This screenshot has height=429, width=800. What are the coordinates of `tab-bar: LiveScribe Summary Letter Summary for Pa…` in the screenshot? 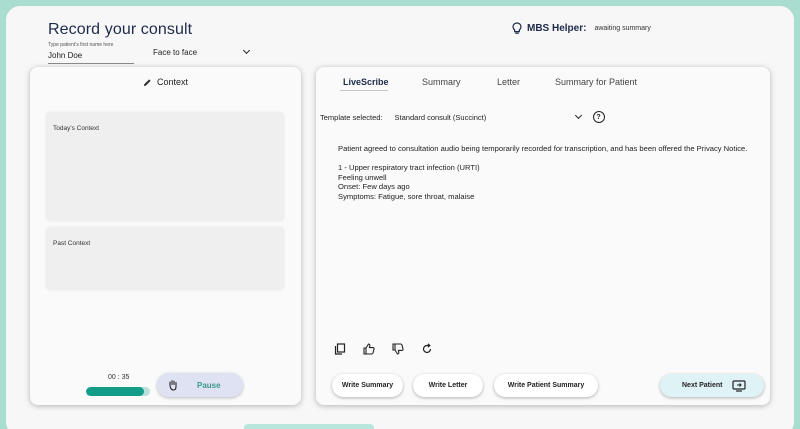 It's located at (543, 84).